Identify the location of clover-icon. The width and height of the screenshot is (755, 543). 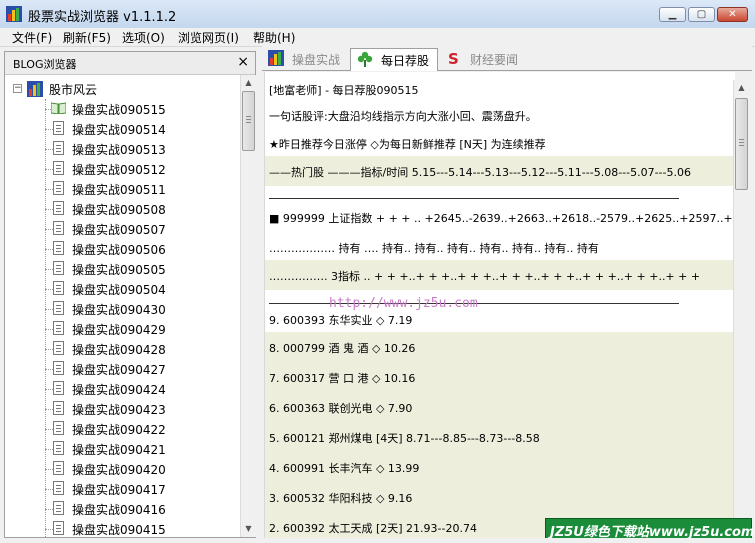
(365, 59).